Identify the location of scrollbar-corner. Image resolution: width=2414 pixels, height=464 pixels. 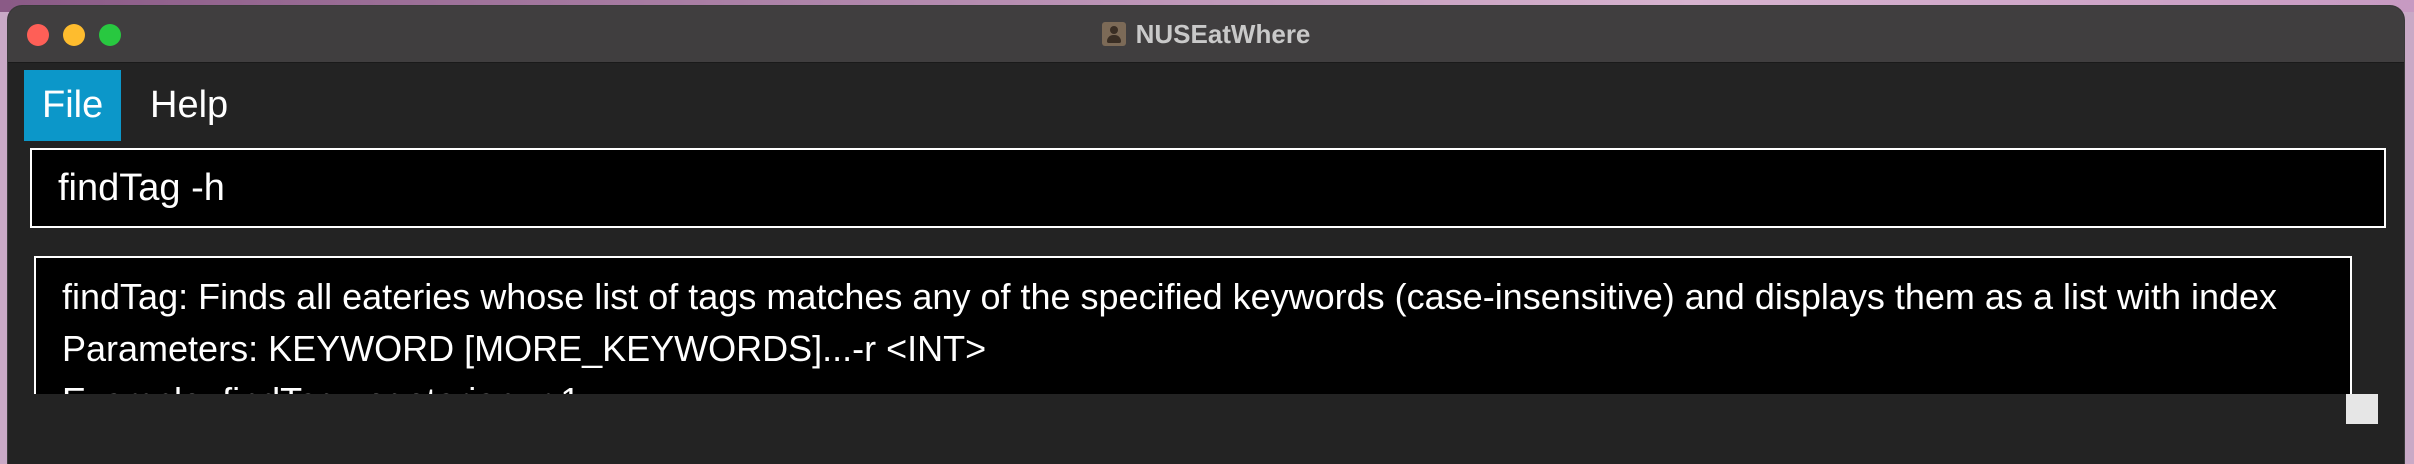
(2362, 409).